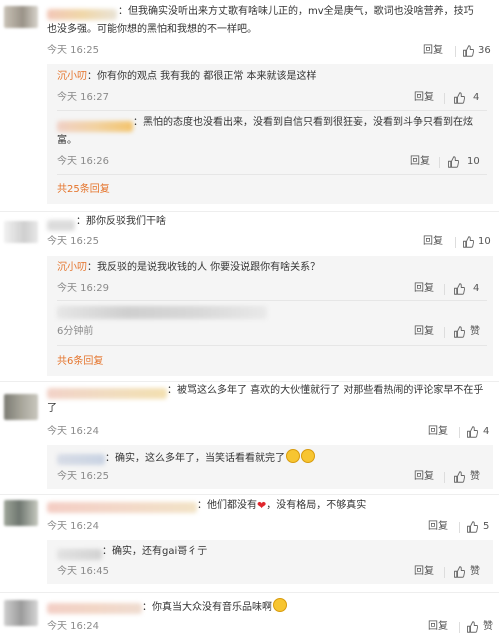 This screenshot has width=499, height=635. I want to click on reply-text: ：你有你的观点 我有我的 都很正常 本来就该是这样, so click(202, 76).